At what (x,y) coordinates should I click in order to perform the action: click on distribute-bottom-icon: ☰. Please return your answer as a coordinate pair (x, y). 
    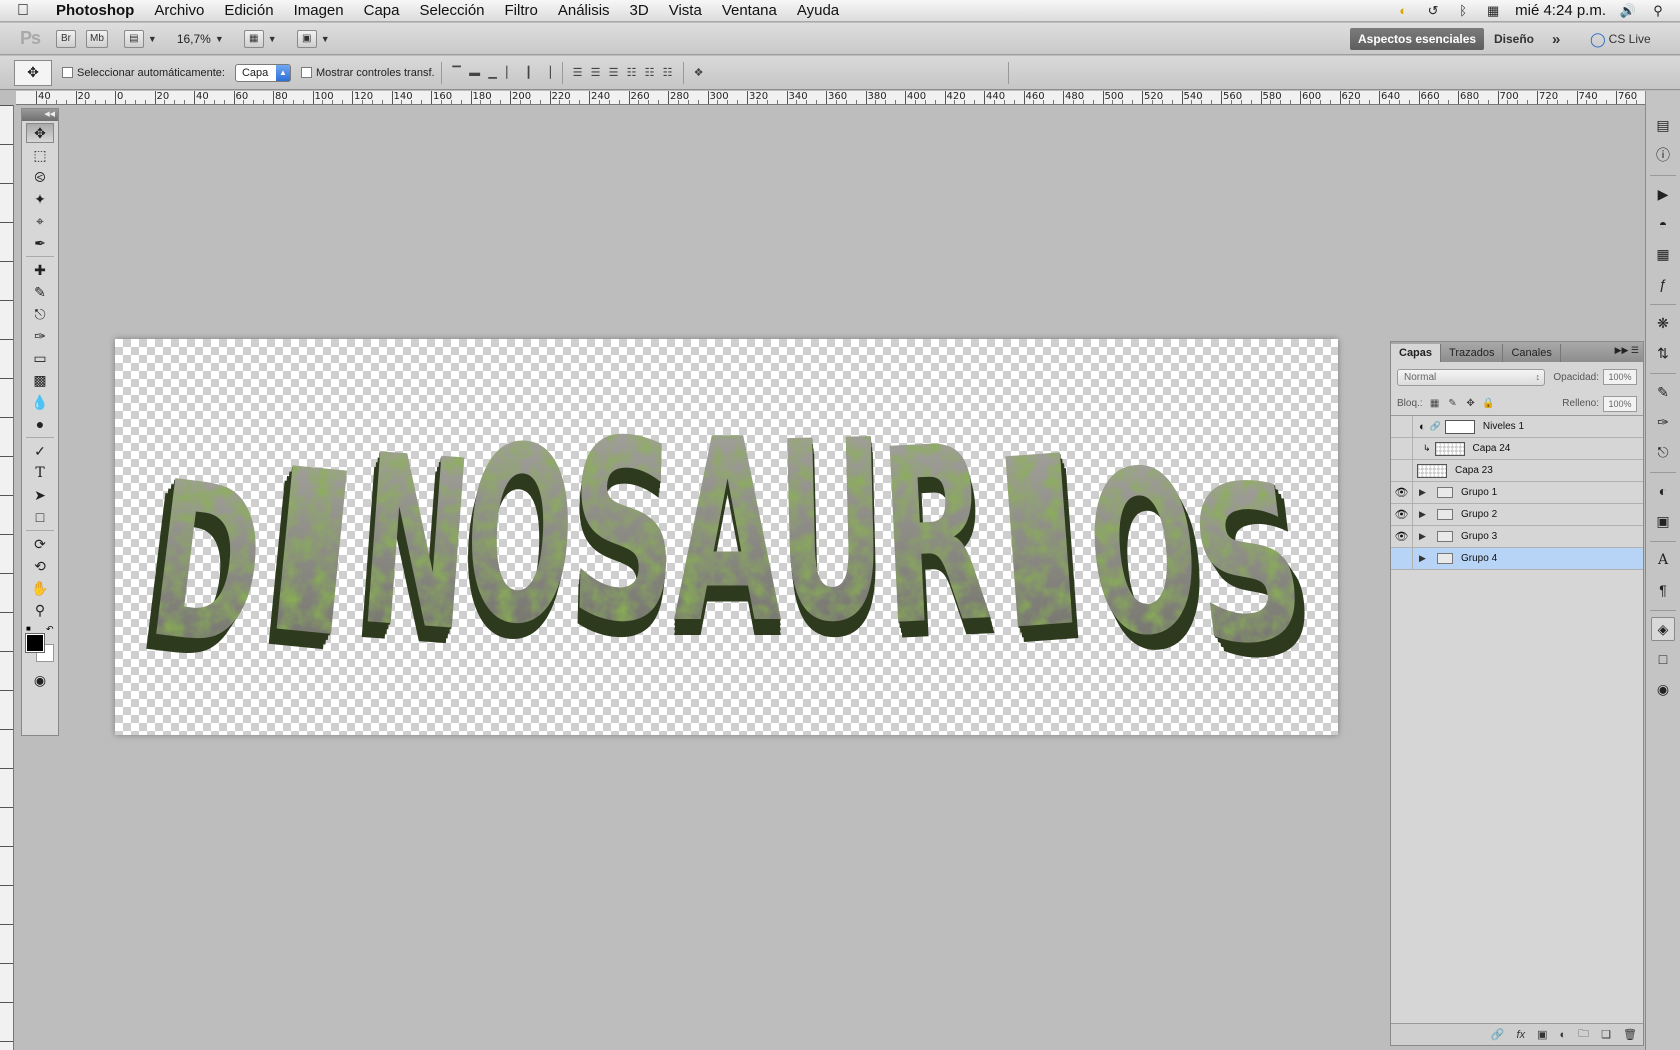
    Looking at the image, I should click on (614, 73).